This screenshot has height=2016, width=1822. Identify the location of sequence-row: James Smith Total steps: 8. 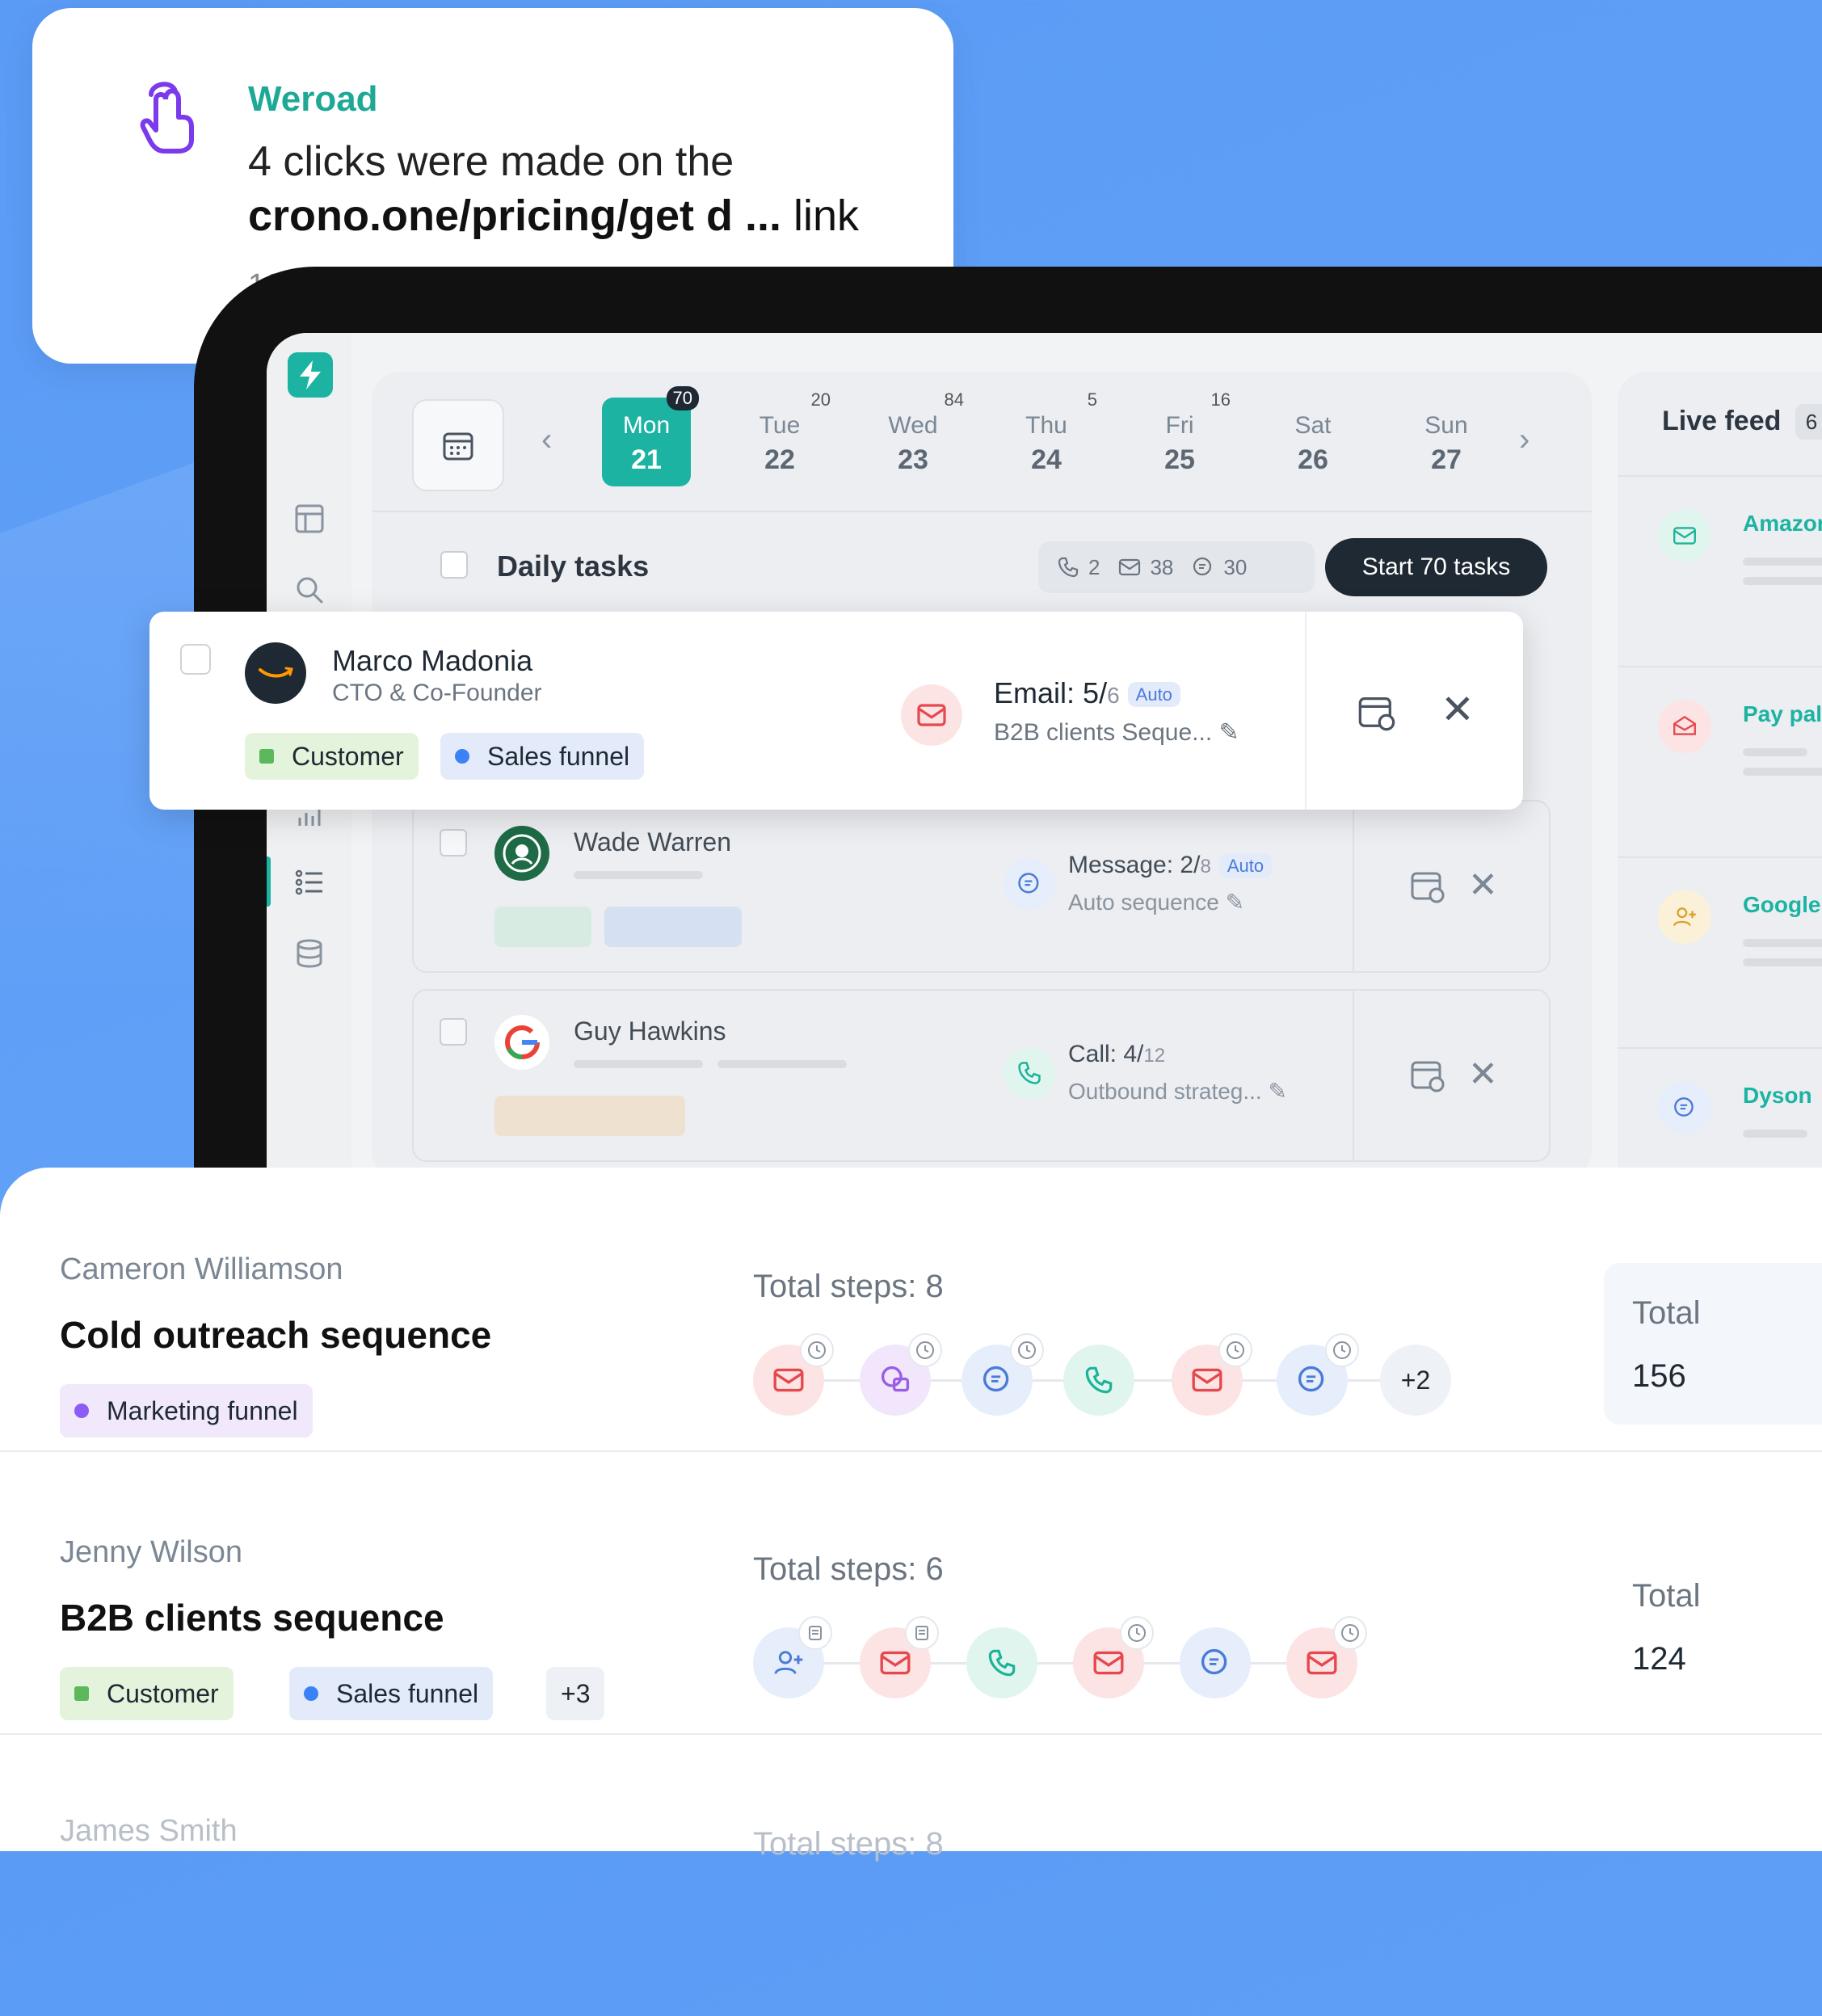
(911, 1874).